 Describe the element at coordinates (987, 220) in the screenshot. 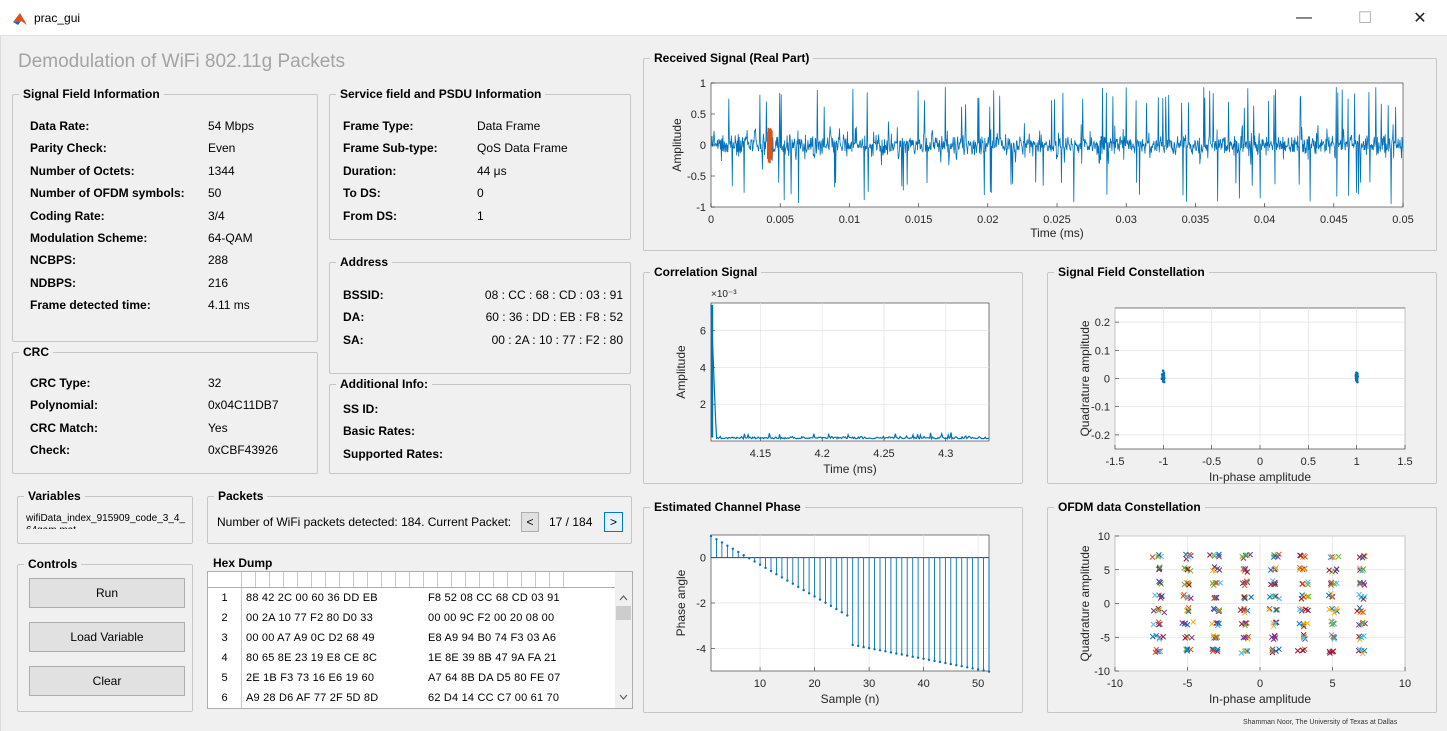

I see `x-tick-label: 0.02` at that location.